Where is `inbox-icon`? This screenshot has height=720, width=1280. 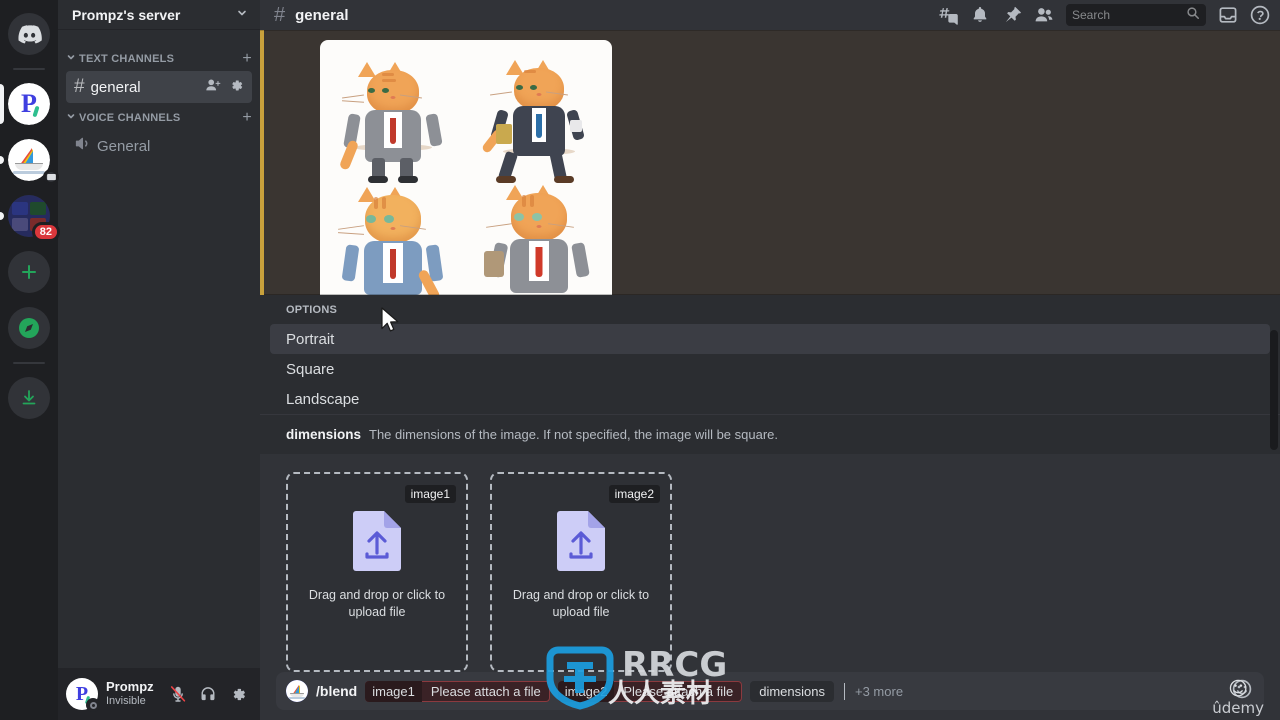
inbox-icon is located at coordinates (1228, 15).